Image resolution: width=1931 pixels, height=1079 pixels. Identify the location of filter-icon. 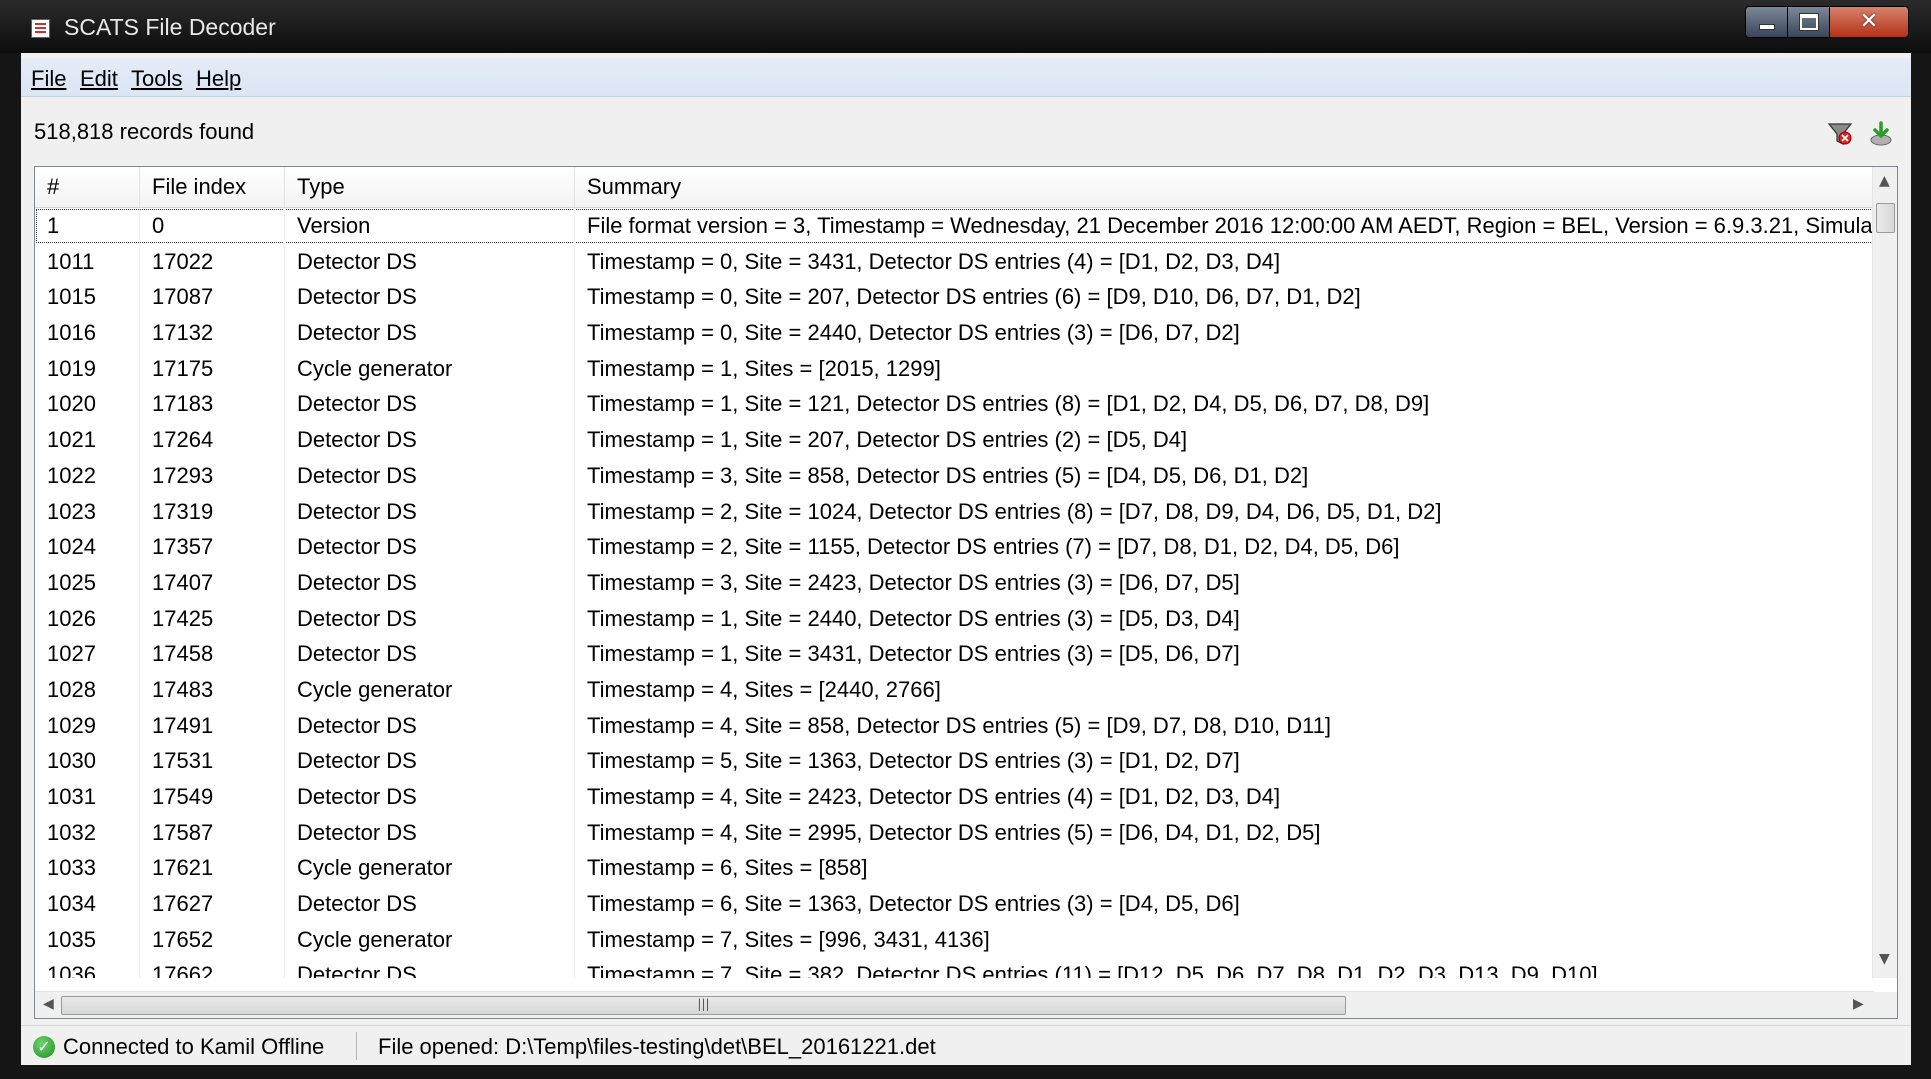
(1840, 134).